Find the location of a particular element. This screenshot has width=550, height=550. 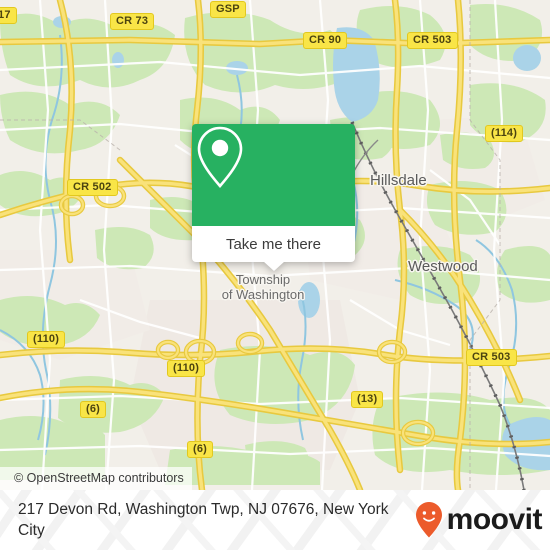

destination-popup-card: Take me there is located at coordinates (273, 197).